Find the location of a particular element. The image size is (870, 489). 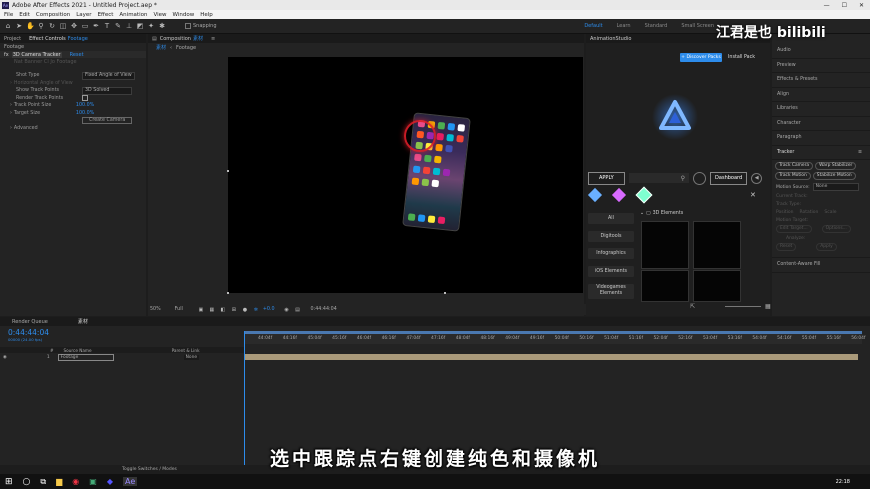

pack-icon-blue is located at coordinates (595, 195).